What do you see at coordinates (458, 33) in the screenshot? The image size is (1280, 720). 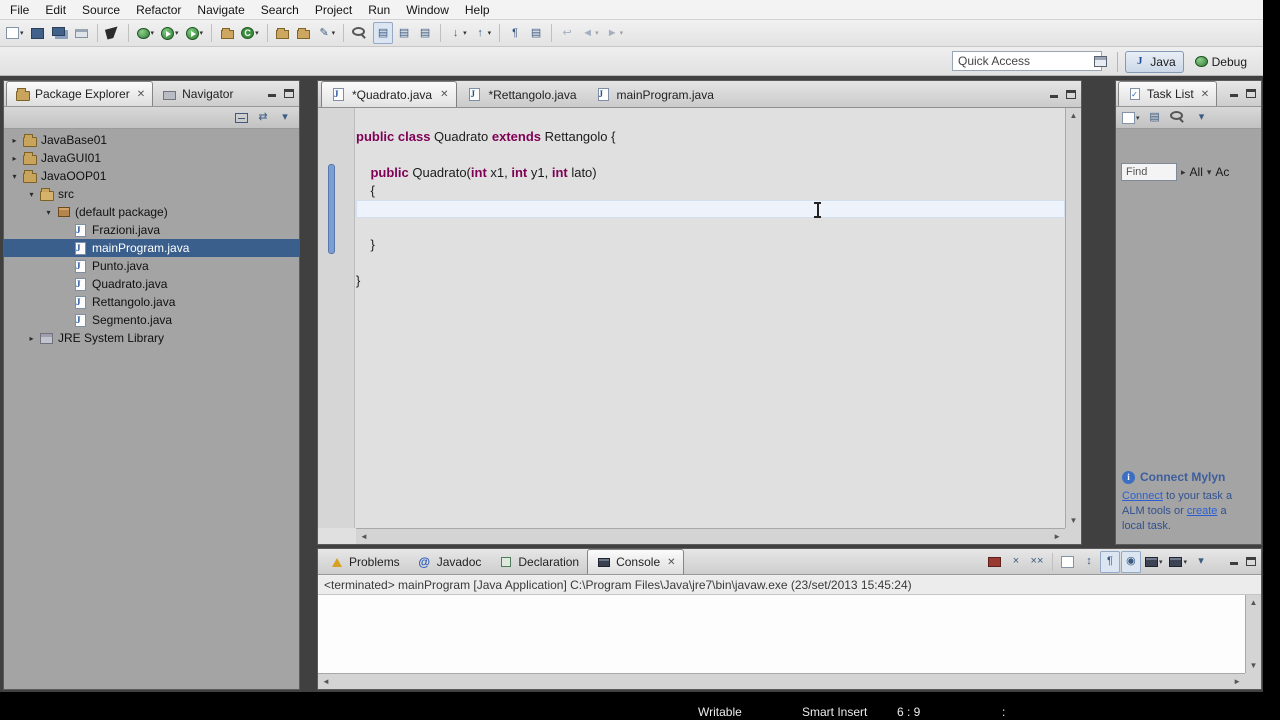 I see `next-annotation-icon: ↓ ▾` at bounding box center [458, 33].